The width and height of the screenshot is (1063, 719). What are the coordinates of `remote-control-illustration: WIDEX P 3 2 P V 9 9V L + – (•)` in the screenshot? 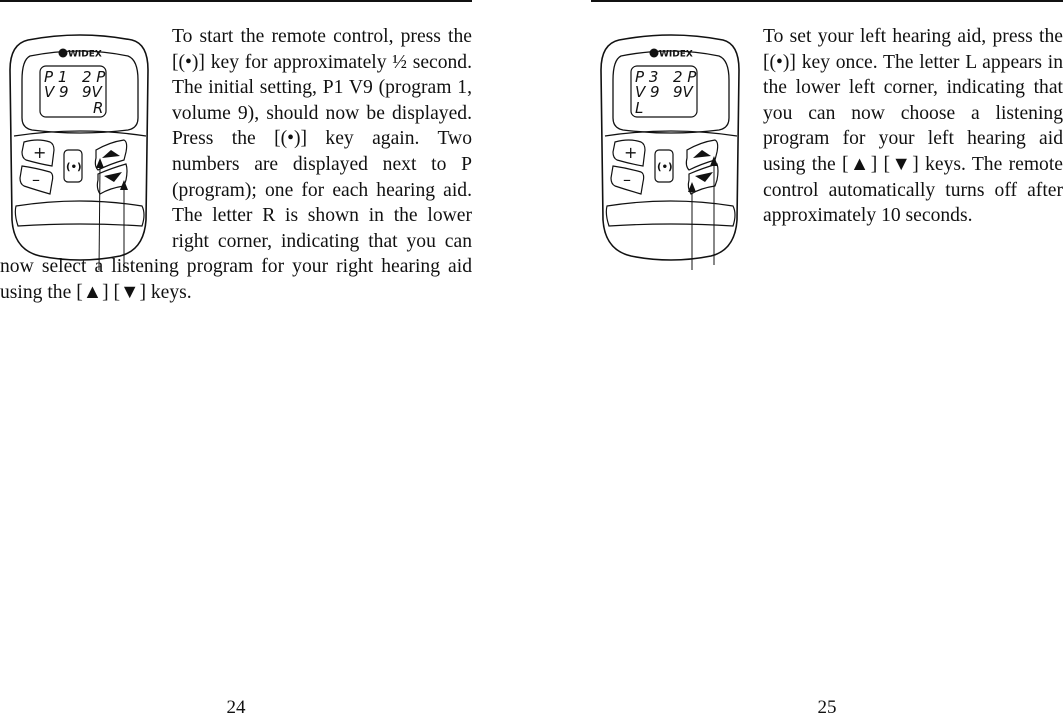 It's located at (670, 152).